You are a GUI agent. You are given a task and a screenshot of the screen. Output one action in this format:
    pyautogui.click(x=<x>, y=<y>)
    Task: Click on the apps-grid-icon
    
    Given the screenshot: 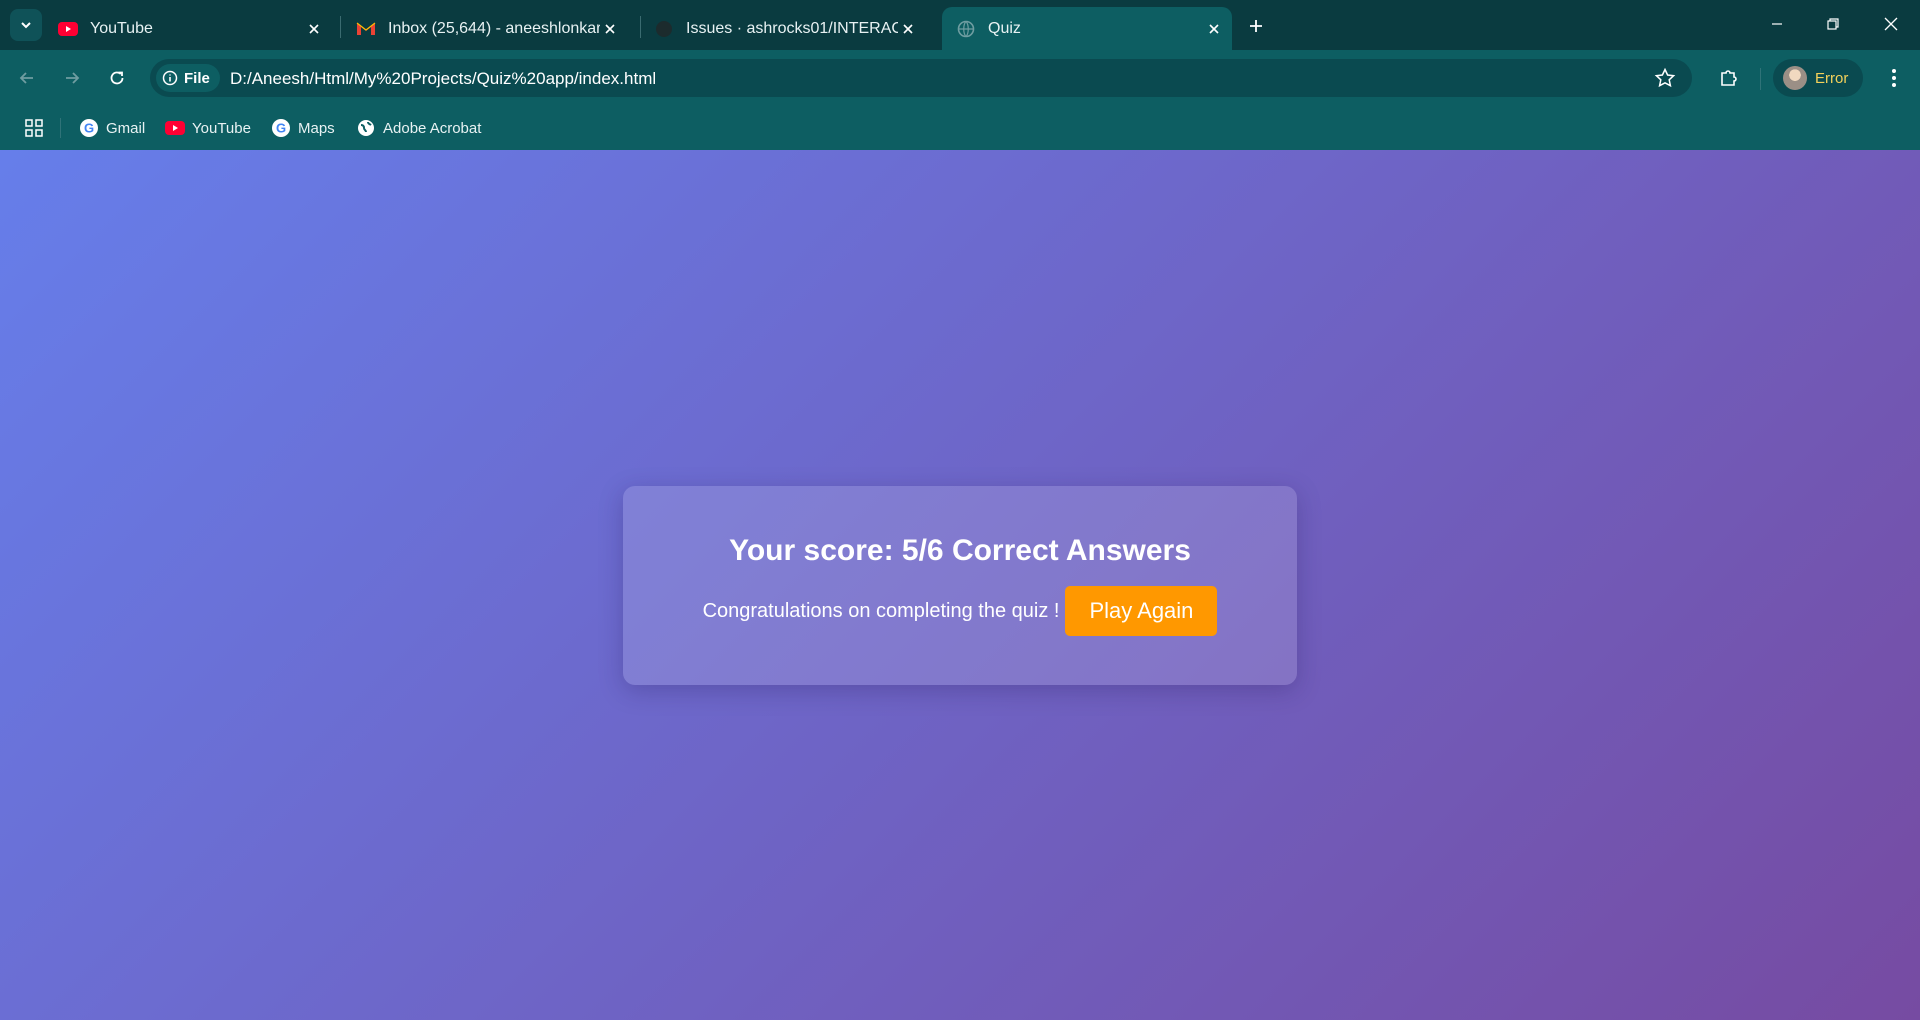 What is the action you would take?
    pyautogui.click(x=34, y=128)
    